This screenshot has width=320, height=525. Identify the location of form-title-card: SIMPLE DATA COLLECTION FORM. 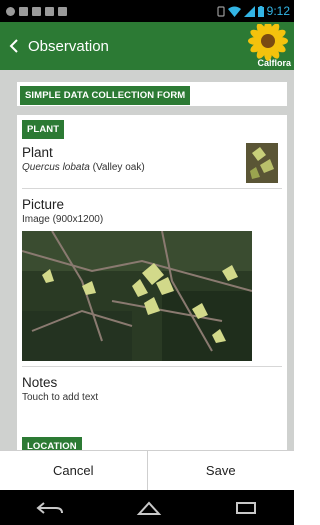
(152, 94).